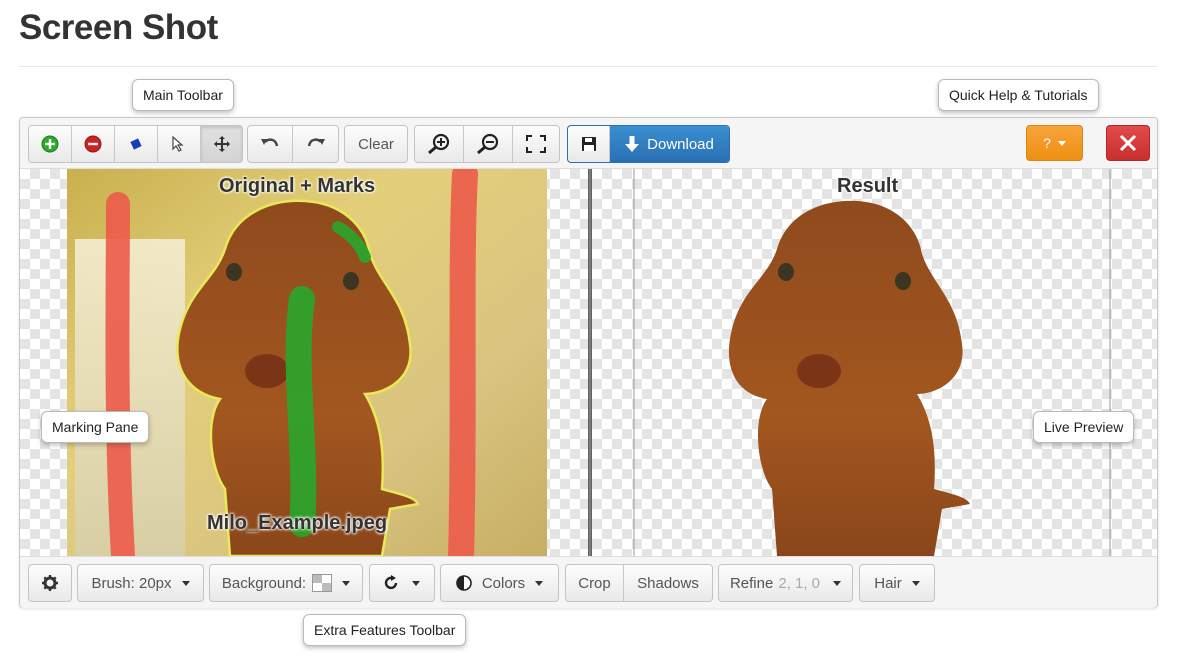  I want to click on hair-dropdown: Hair, so click(897, 583).